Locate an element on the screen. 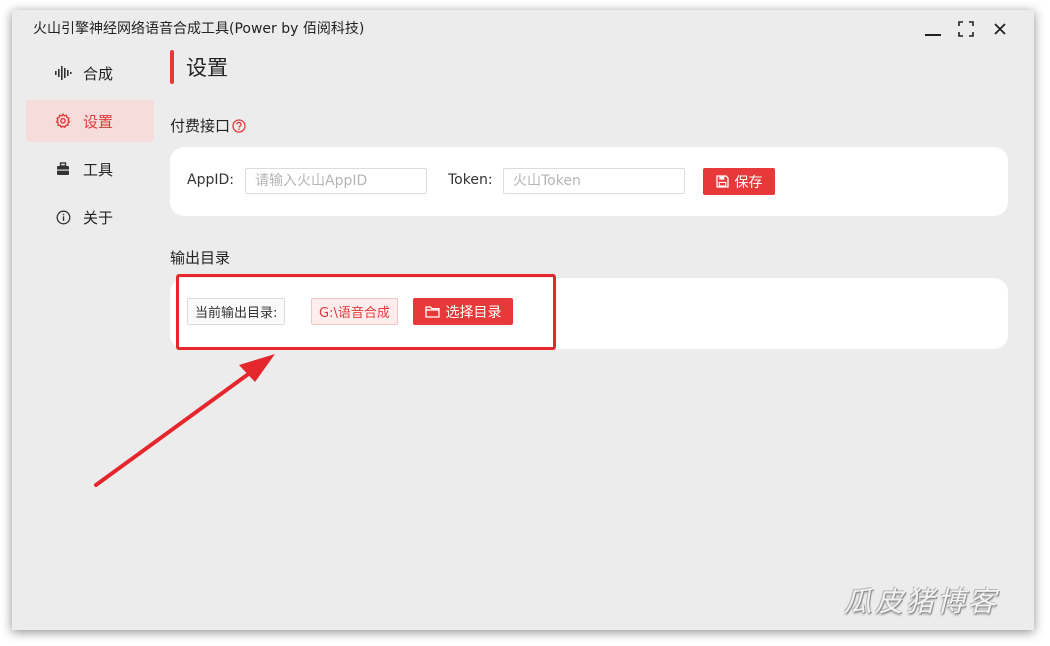 Image resolution: width=1050 pixels, height=646 pixels. sidebar-item-label: 工具 is located at coordinates (98, 169).